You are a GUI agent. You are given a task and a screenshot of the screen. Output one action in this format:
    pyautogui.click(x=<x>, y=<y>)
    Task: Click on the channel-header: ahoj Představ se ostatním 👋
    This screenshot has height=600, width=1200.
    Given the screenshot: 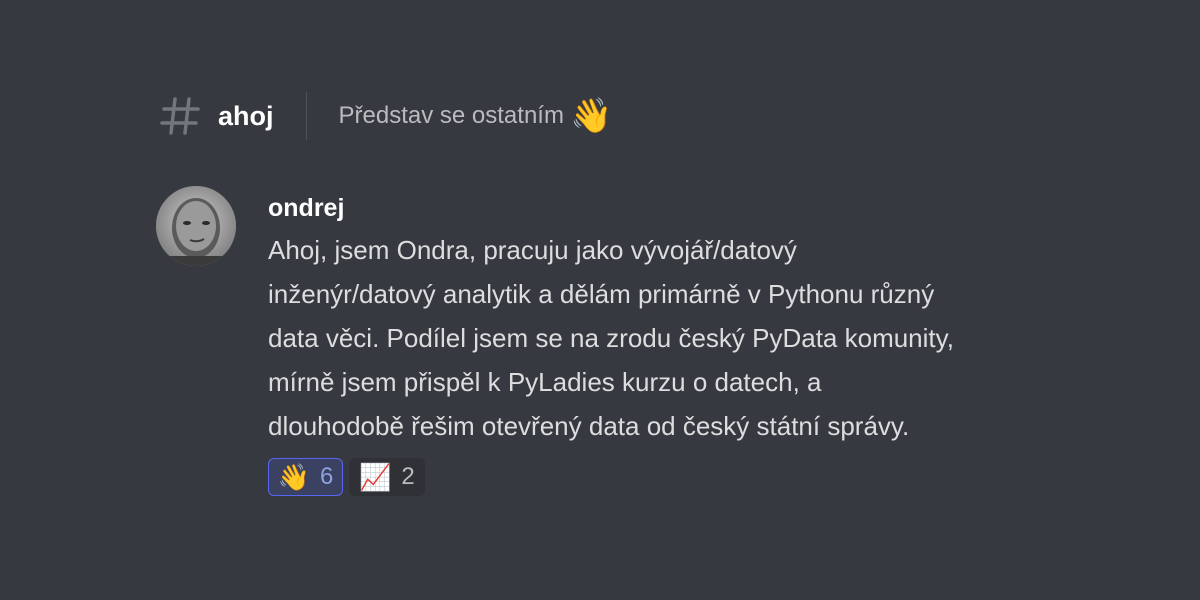 What is the action you would take?
    pyautogui.click(x=385, y=116)
    